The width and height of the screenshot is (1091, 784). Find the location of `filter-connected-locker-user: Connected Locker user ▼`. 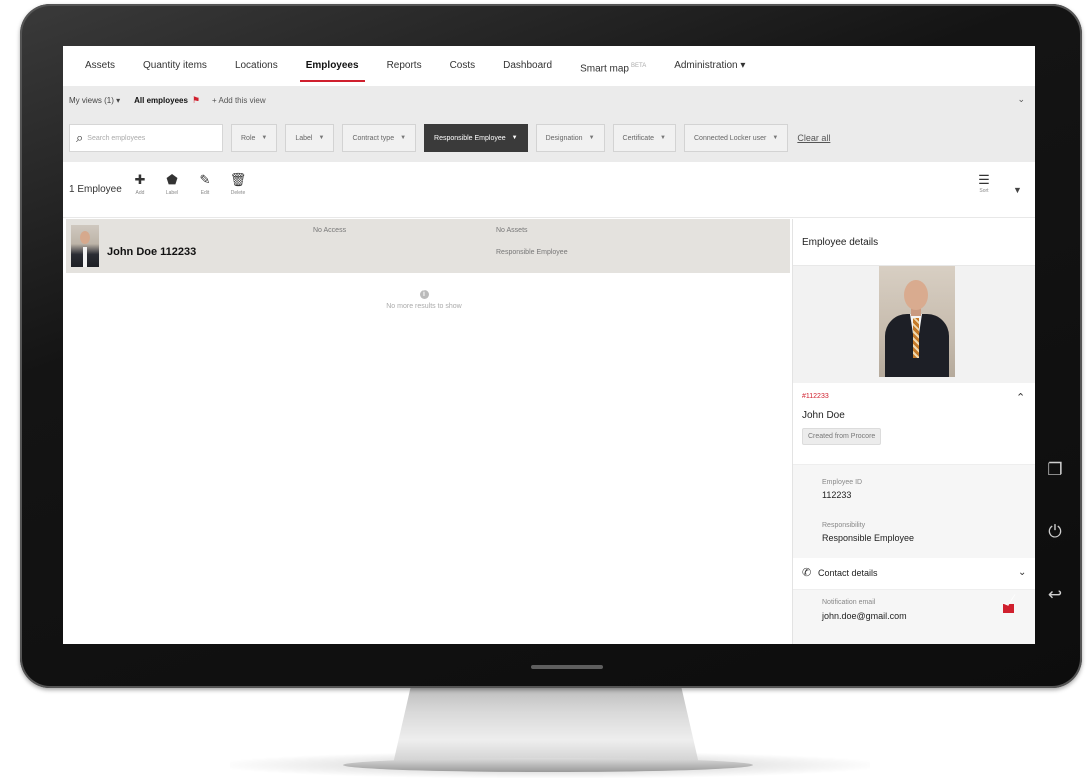

filter-connected-locker-user: Connected Locker user ▼ is located at coordinates (736, 138).